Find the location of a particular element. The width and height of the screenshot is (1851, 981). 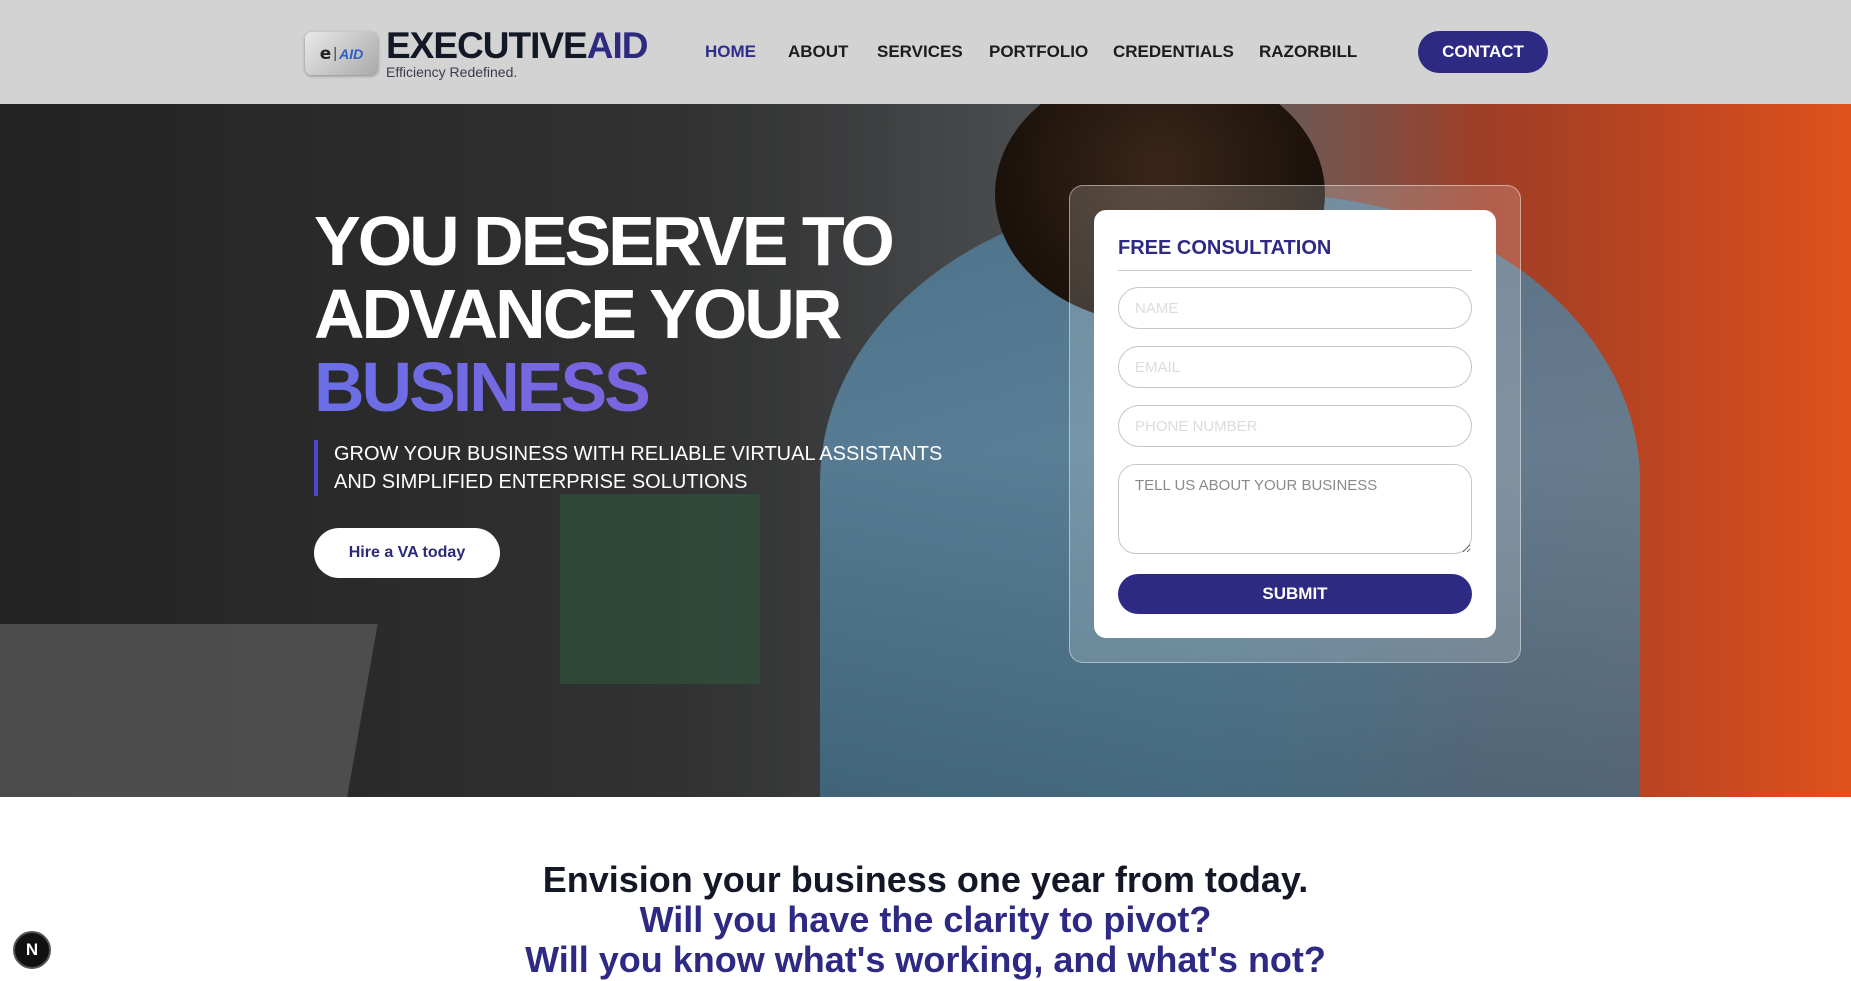

logo-word-aid: AID is located at coordinates (617, 45).